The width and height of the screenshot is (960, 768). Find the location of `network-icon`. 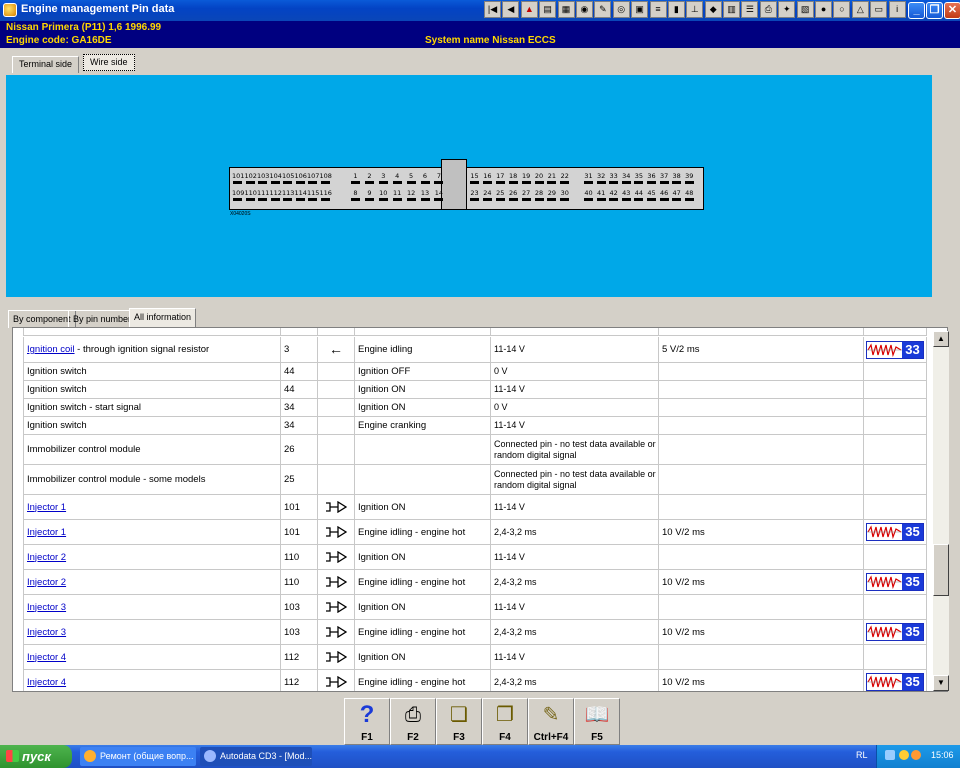

network-icon is located at coordinates (890, 755).